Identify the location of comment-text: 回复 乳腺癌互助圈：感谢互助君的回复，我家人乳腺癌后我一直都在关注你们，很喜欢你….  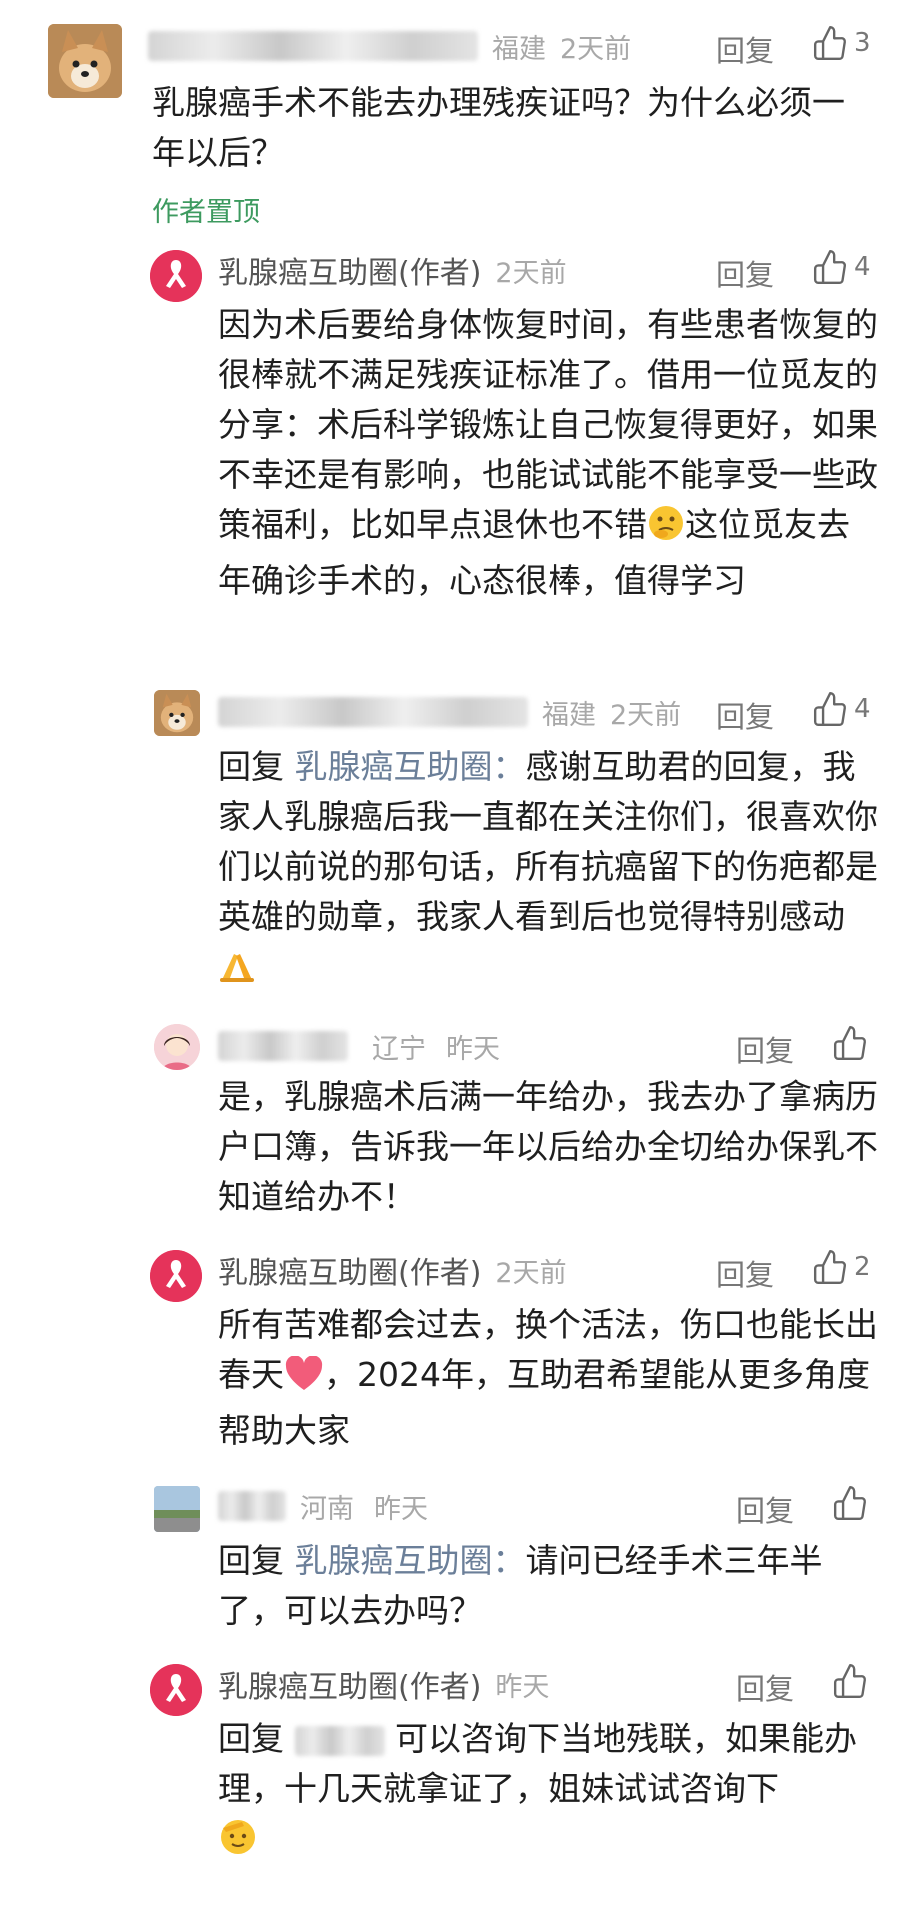
(548, 870).